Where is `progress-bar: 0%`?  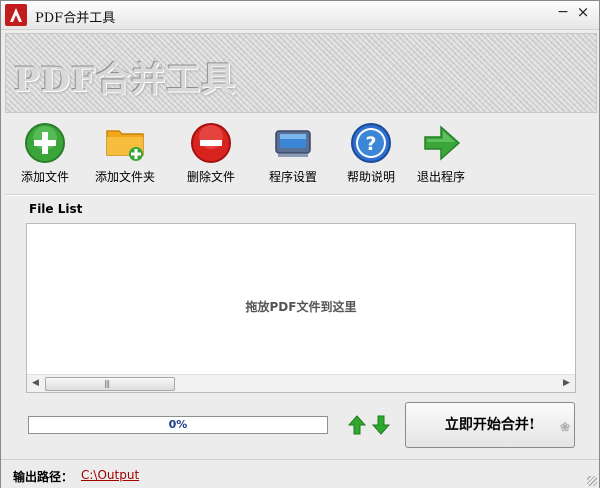 progress-bar: 0% is located at coordinates (178, 425).